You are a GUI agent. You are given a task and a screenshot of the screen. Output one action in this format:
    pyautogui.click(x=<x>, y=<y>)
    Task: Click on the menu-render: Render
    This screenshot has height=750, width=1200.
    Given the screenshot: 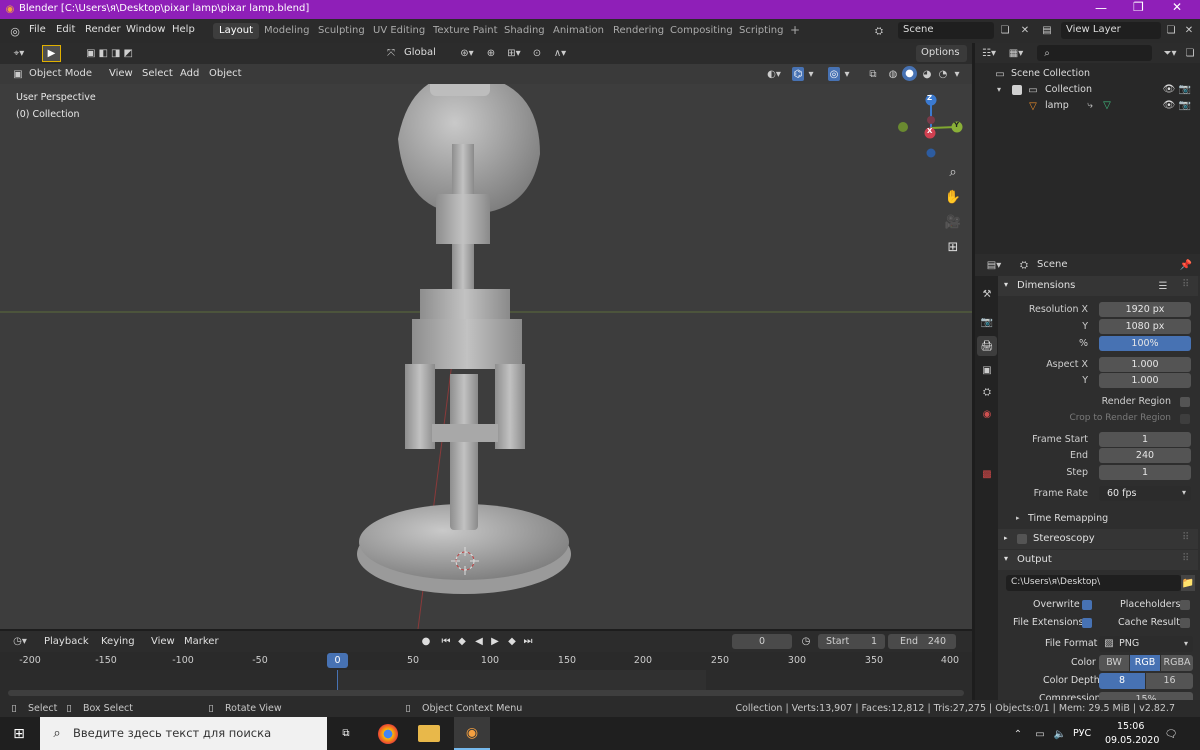 What is the action you would take?
    pyautogui.click(x=103, y=29)
    